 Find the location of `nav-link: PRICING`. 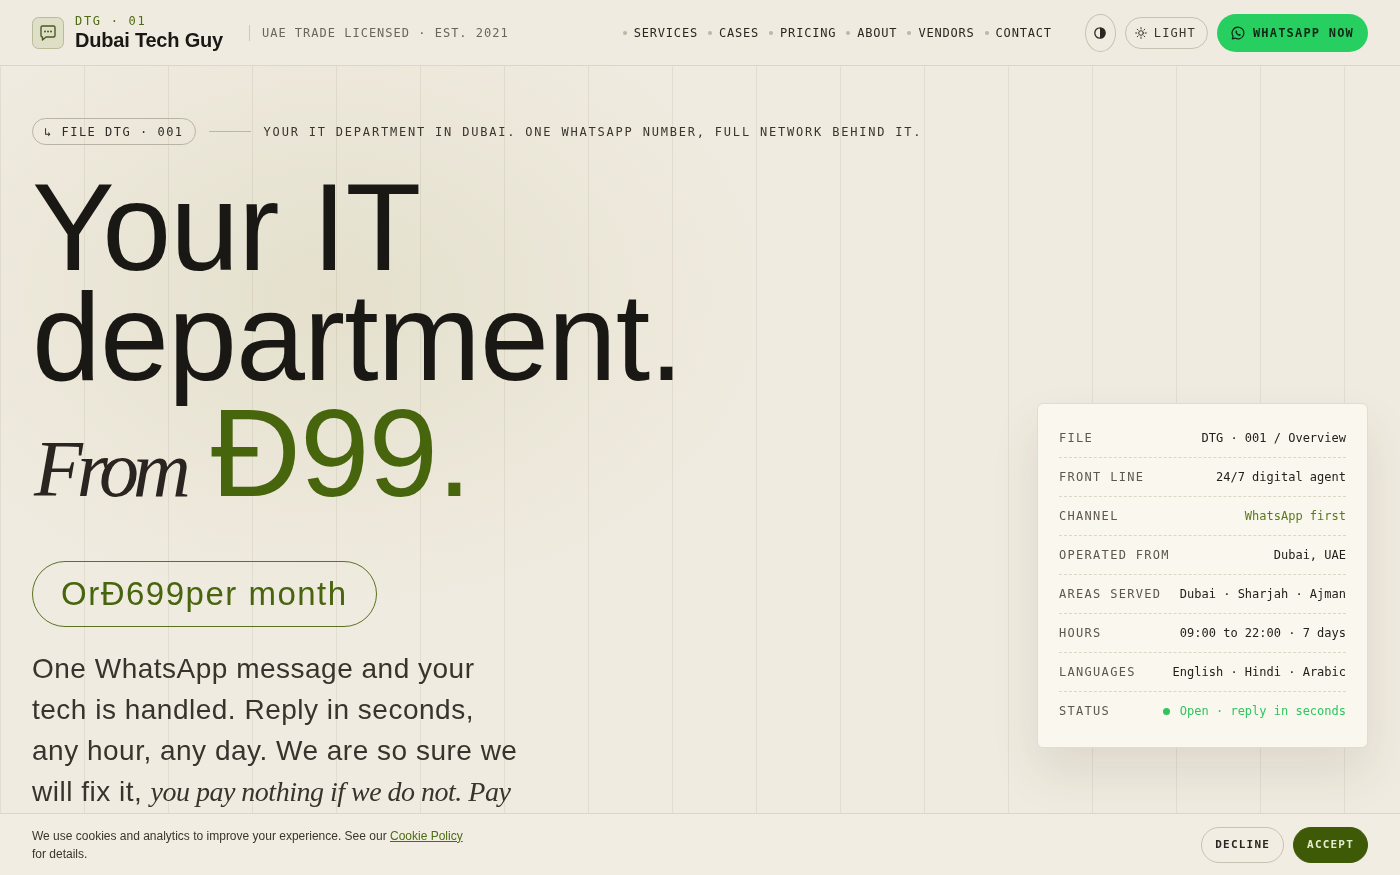

nav-link: PRICING is located at coordinates (808, 32).